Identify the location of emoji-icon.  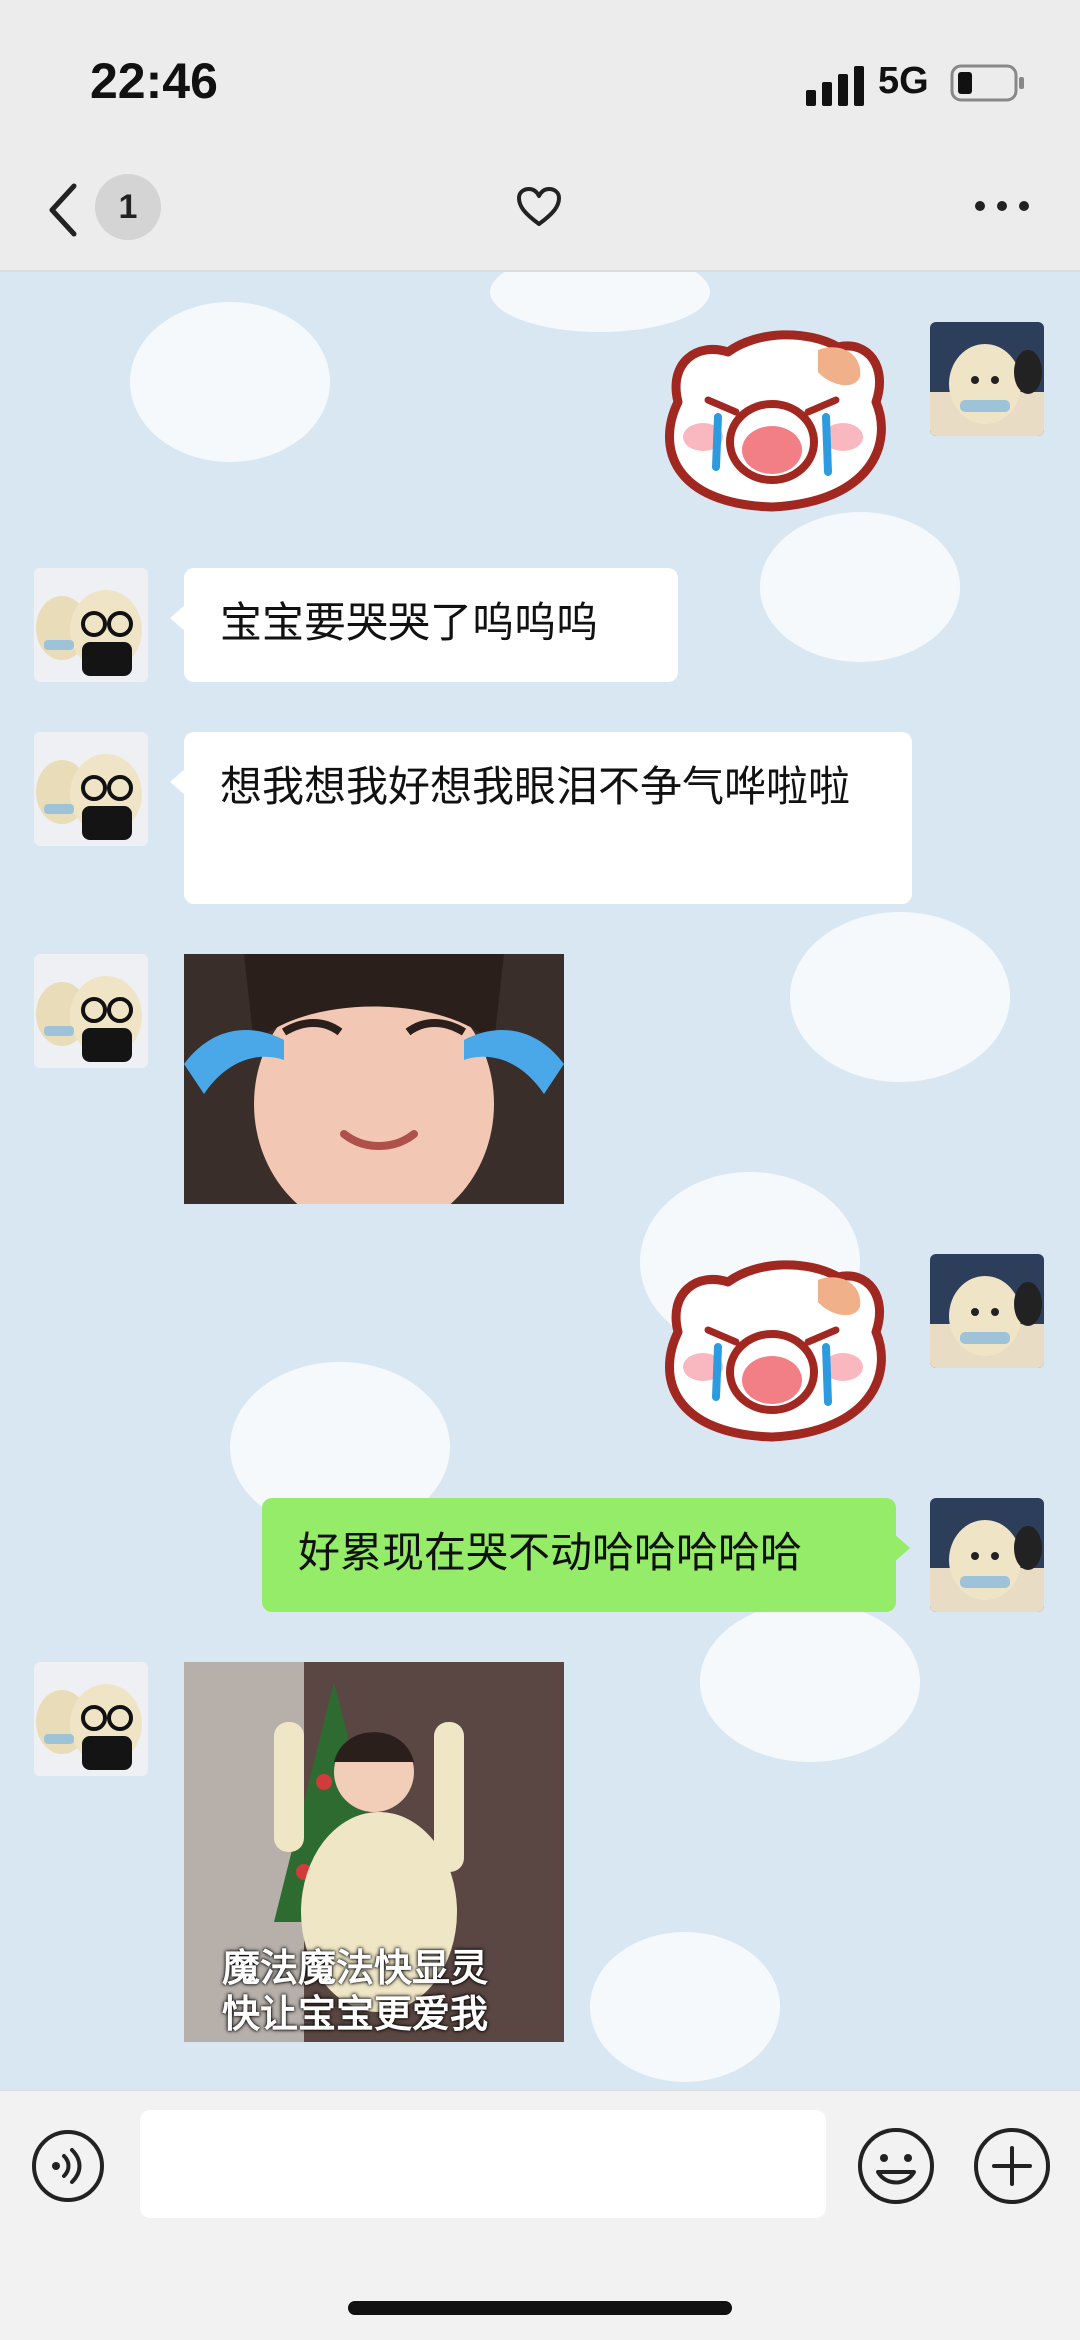
(896, 2166).